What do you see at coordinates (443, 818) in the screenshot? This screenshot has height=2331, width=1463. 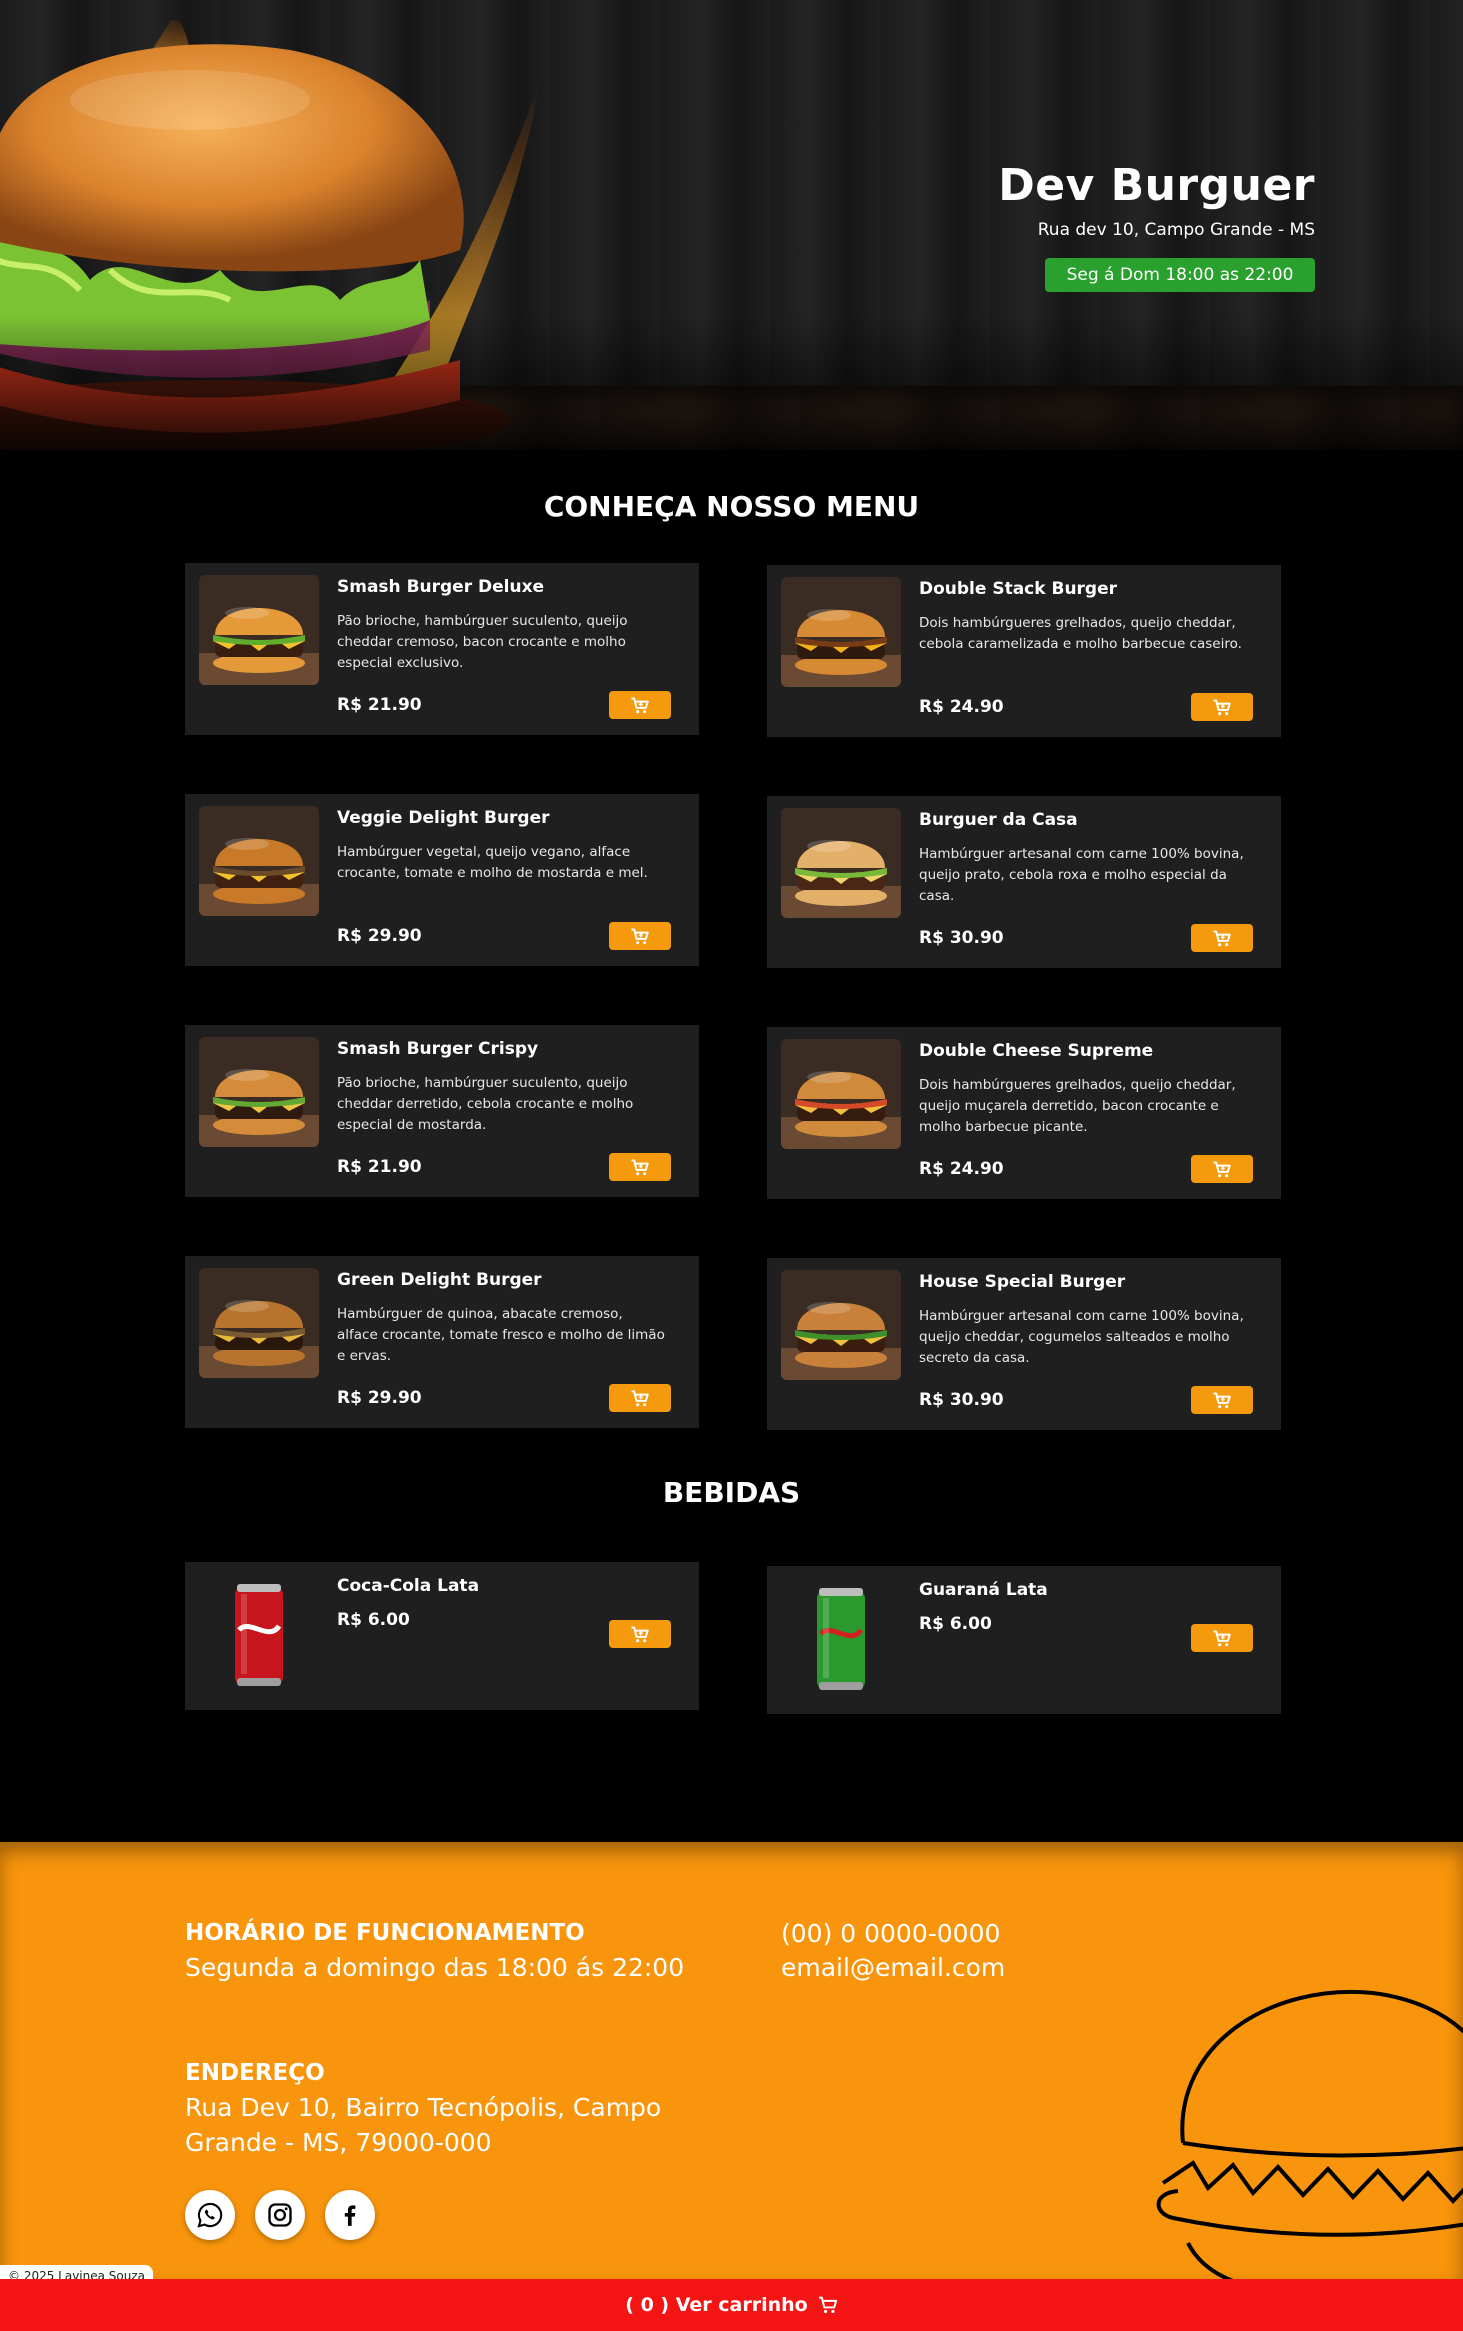 I see `menu-item-name: Veggie Delight Burger` at bounding box center [443, 818].